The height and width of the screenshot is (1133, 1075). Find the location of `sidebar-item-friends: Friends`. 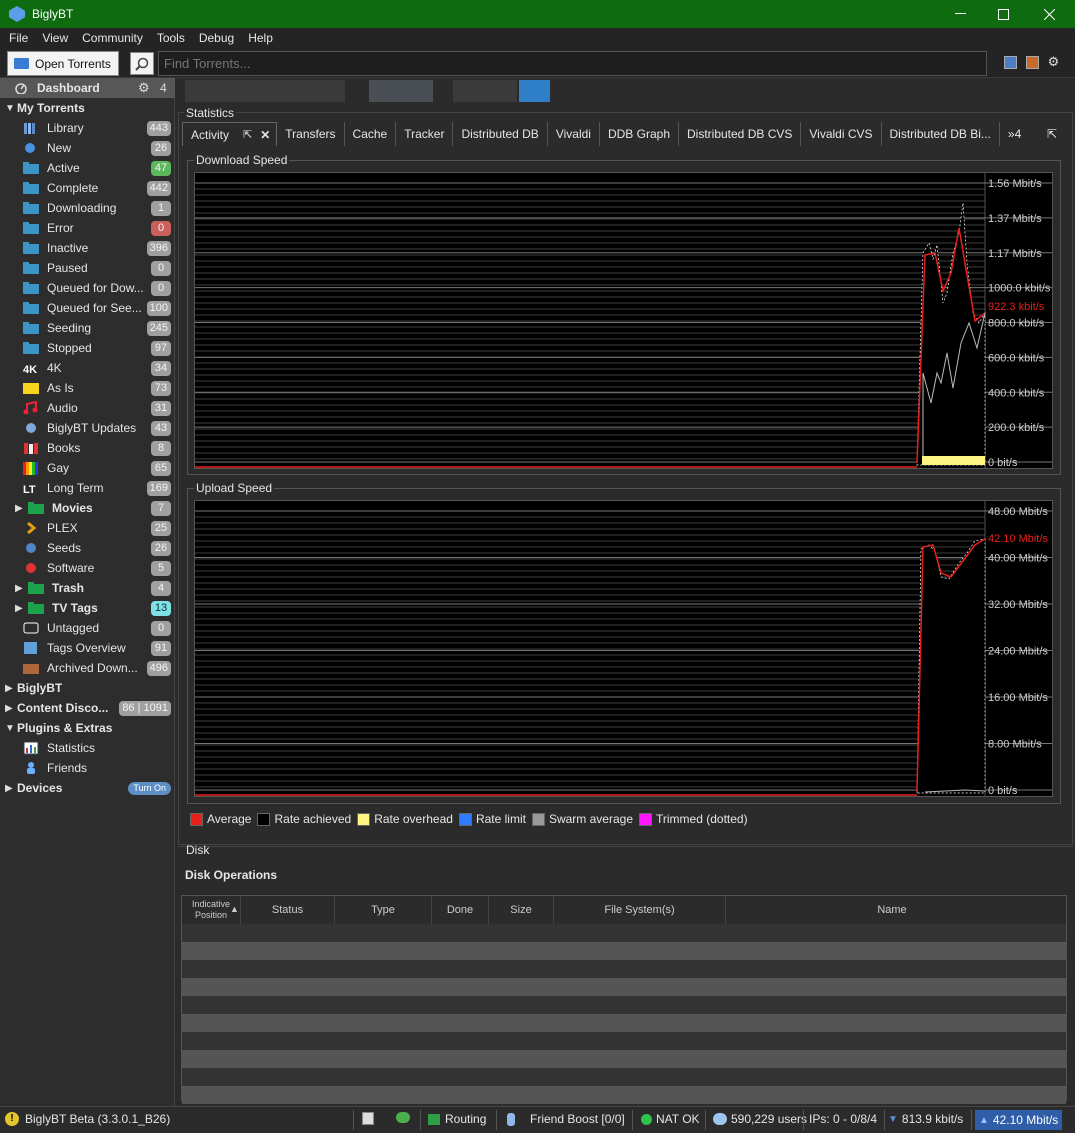

sidebar-item-friends: Friends is located at coordinates (87, 768).